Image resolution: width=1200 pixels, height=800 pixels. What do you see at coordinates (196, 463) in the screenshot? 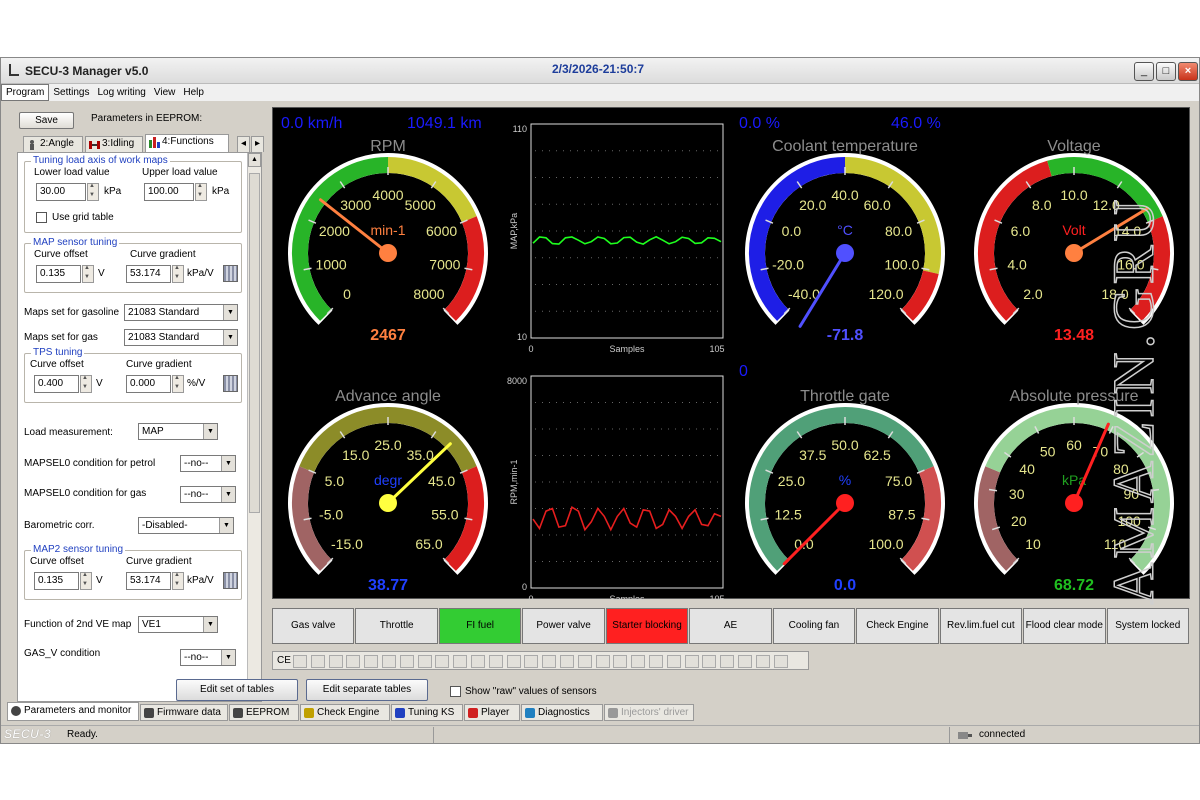
I see `mapsel-petrol-value: --no--` at bounding box center [196, 463].